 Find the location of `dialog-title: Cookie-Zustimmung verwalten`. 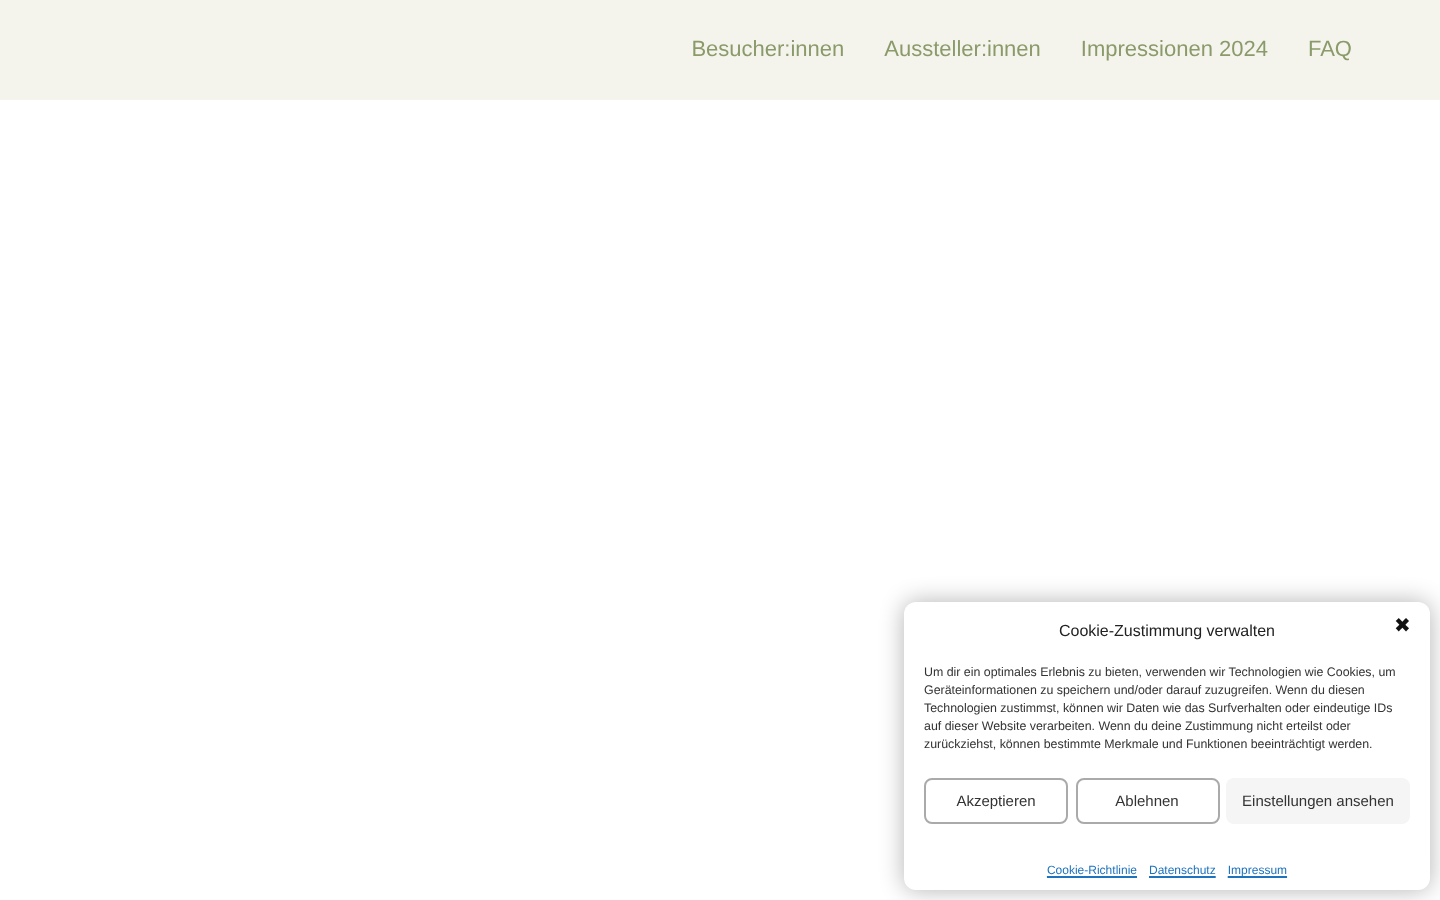

dialog-title: Cookie-Zustimmung verwalten is located at coordinates (1167, 632).